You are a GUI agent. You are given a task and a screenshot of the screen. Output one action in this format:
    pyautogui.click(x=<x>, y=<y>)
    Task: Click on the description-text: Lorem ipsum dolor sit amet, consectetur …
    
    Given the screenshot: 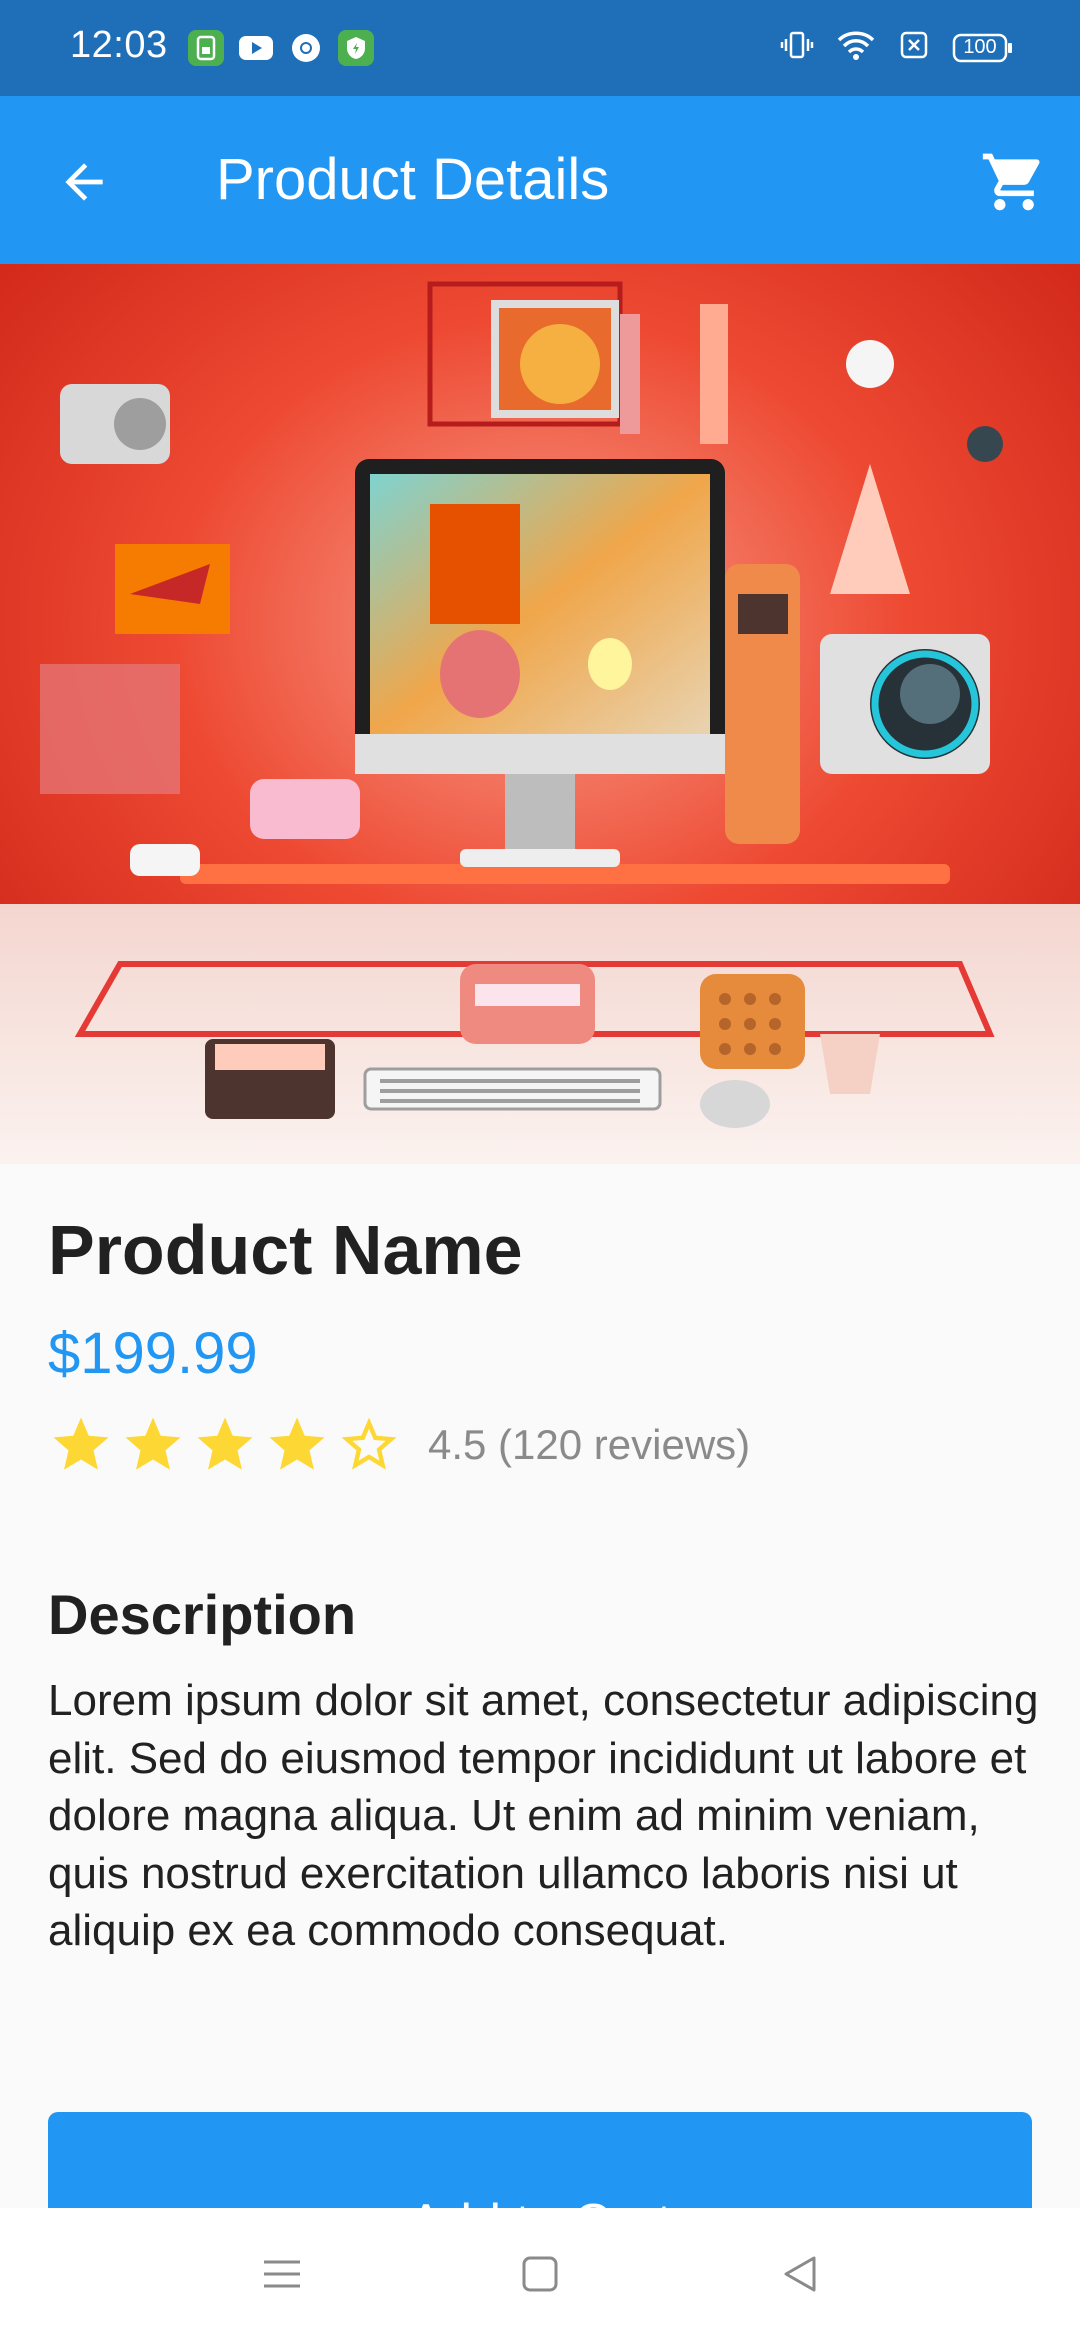 What is the action you would take?
    pyautogui.click(x=543, y=1815)
    